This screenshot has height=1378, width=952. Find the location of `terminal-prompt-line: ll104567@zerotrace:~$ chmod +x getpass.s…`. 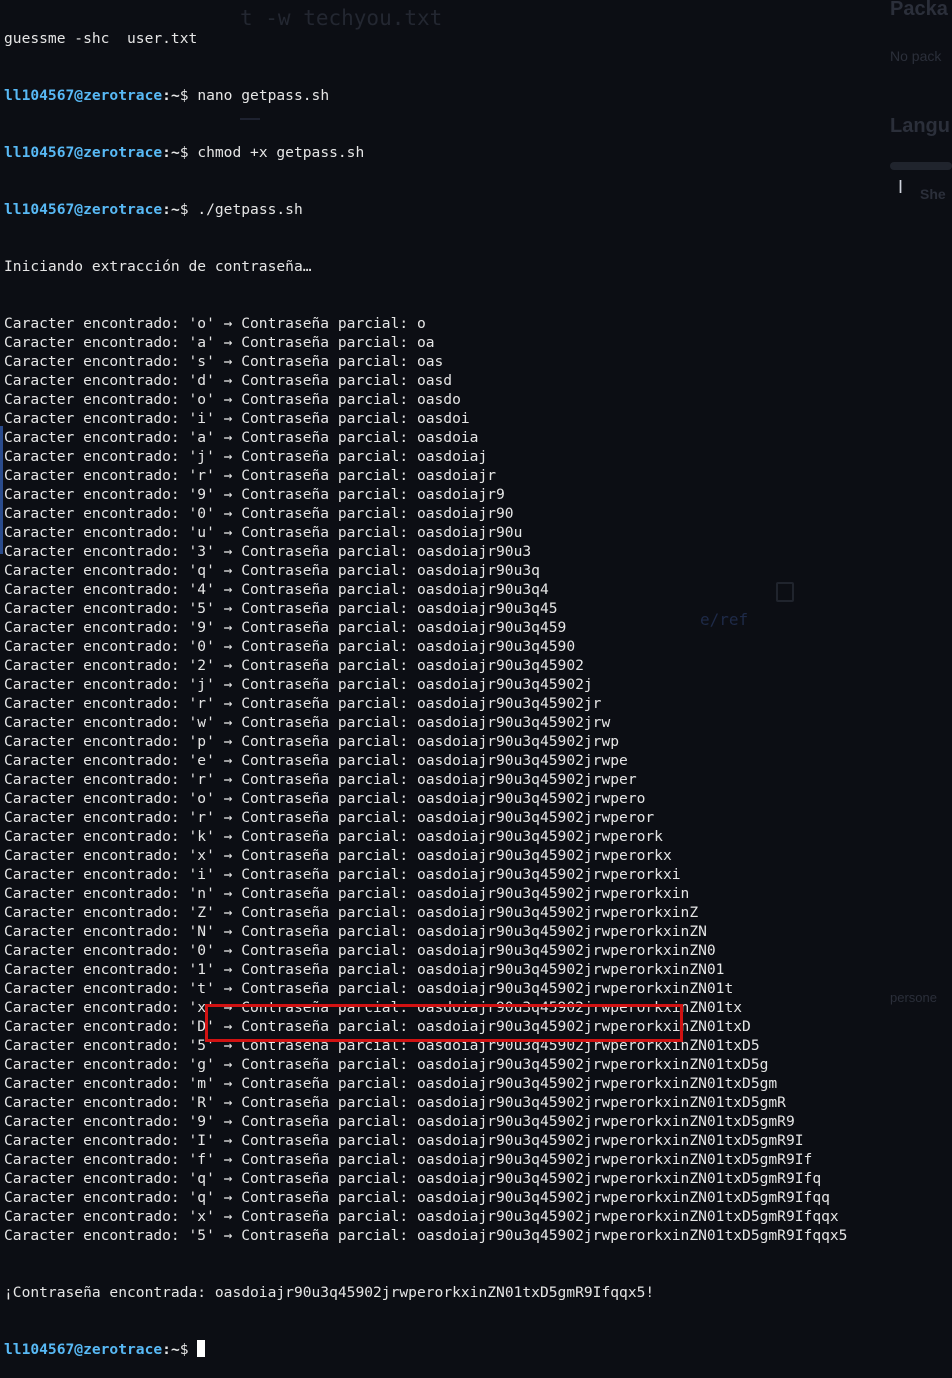

terminal-prompt-line: ll104567@zerotrace:~$ chmod +x getpass.s… is located at coordinates (425, 152).